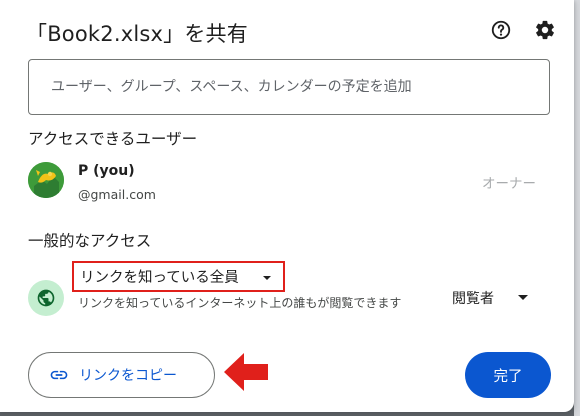 The width and height of the screenshot is (580, 416). I want to click on owner-role-label: オーナー, so click(509, 184).